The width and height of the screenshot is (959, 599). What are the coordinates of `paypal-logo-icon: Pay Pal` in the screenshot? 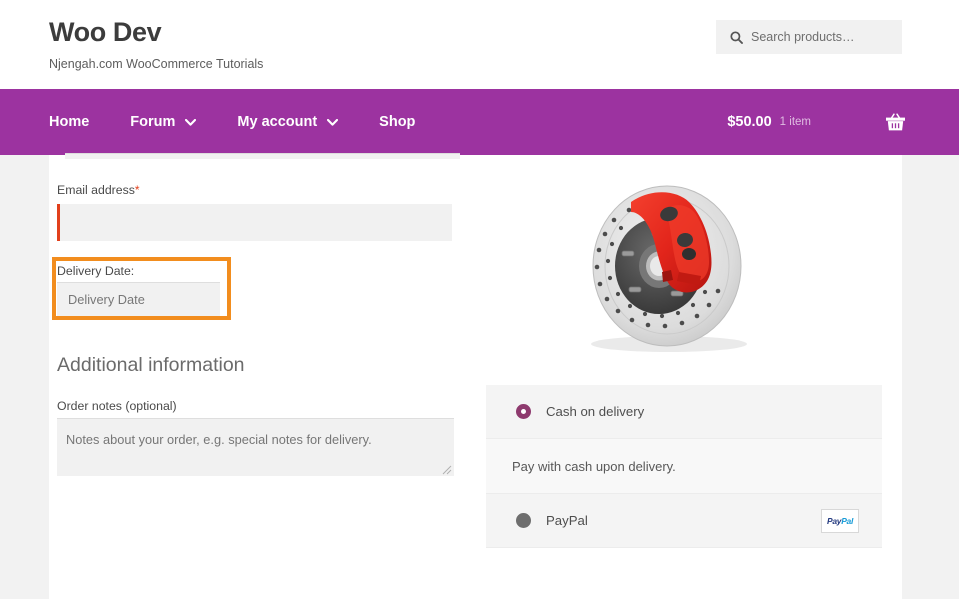 It's located at (840, 520).